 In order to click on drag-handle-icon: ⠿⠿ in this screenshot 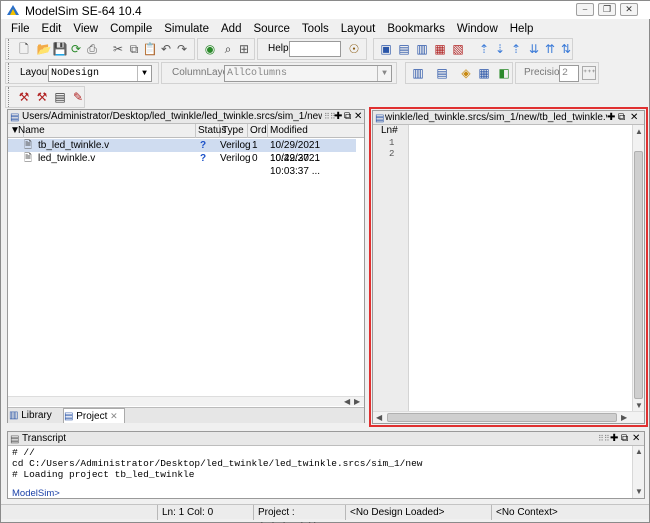, I will do `click(604, 439)`.